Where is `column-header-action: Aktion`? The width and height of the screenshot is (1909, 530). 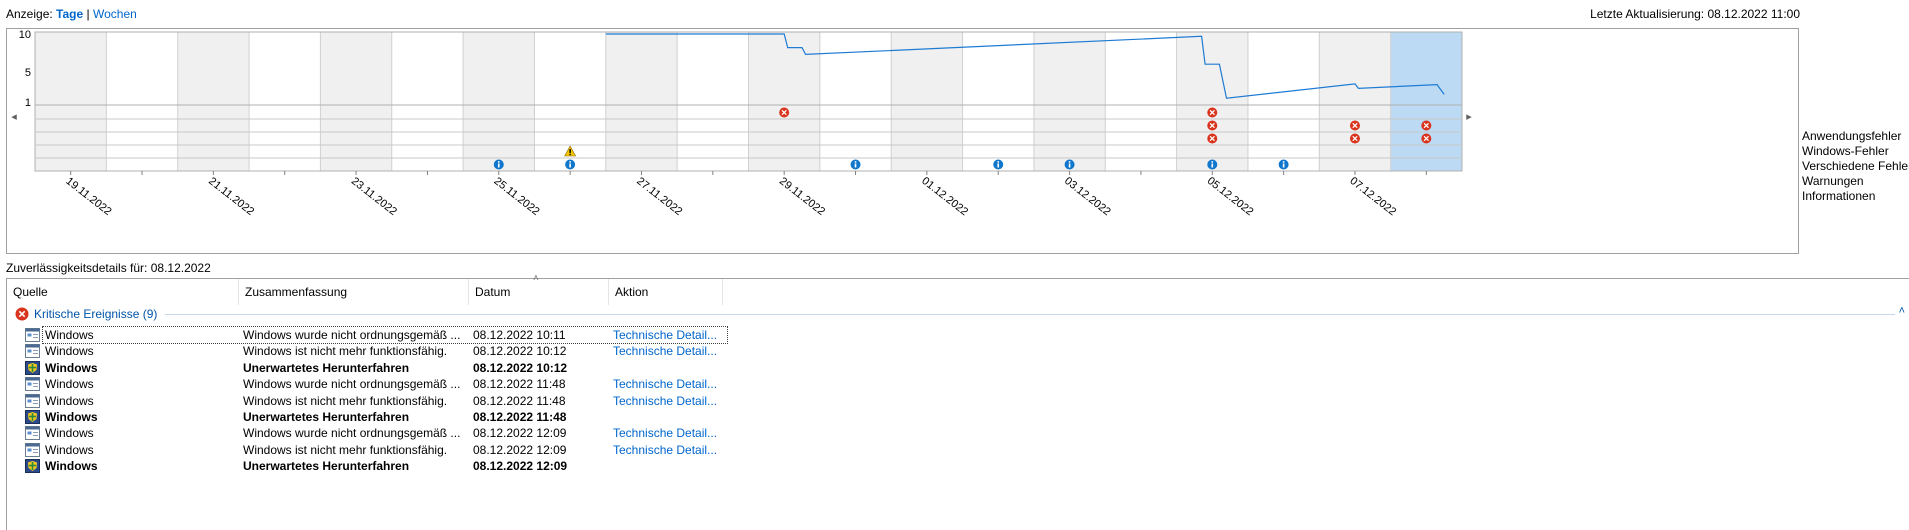
column-header-action: Aktion is located at coordinates (666, 292).